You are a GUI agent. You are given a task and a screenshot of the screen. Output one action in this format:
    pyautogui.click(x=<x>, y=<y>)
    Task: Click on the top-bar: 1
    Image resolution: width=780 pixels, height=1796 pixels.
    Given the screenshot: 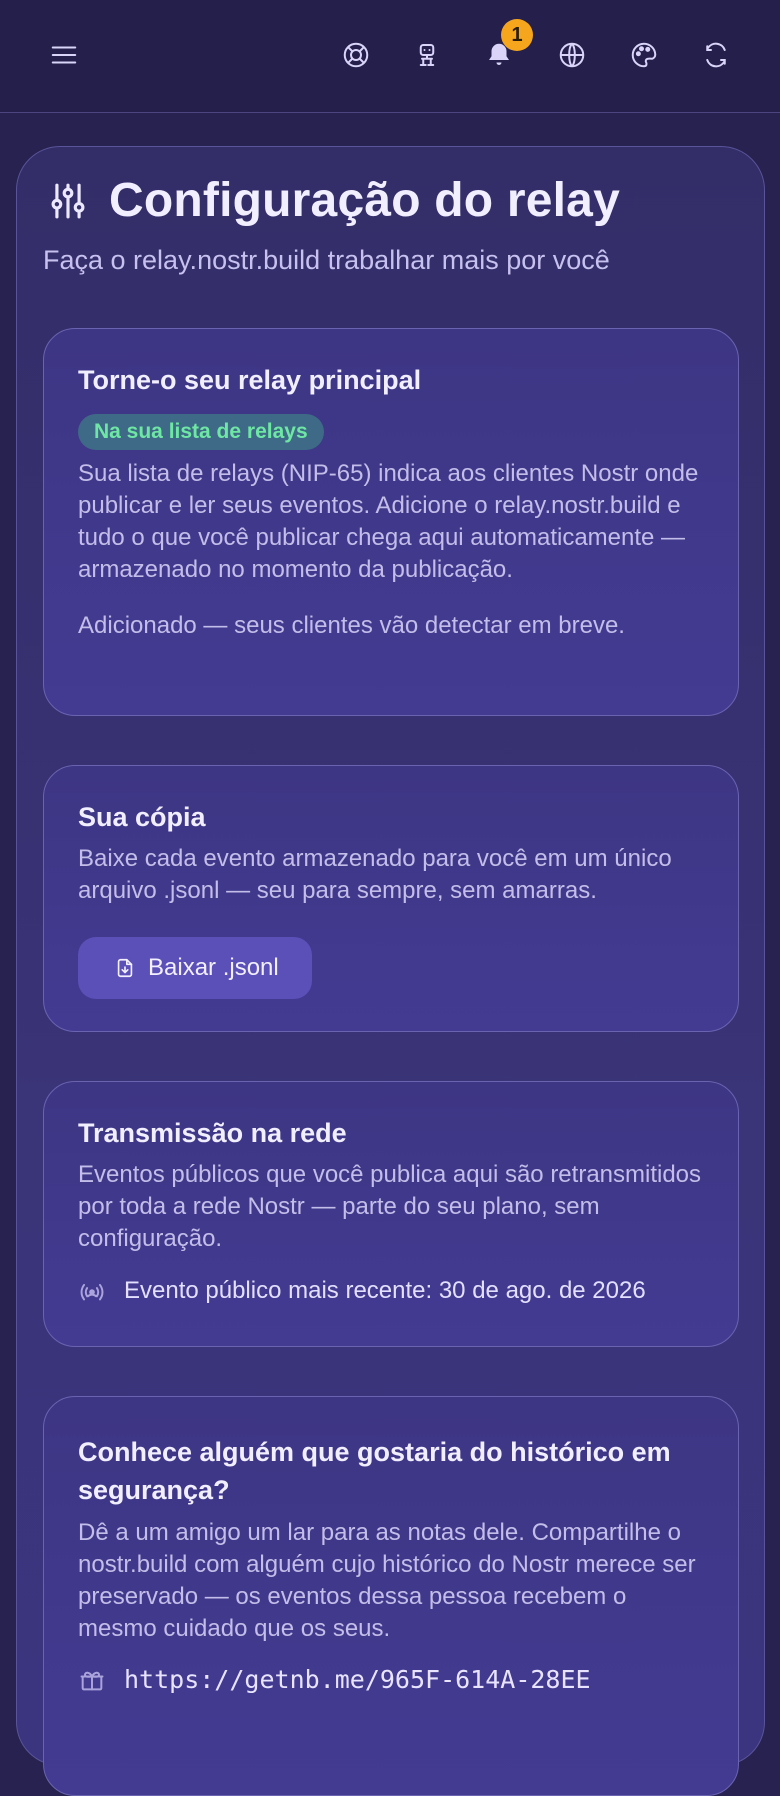 What is the action you would take?
    pyautogui.click(x=390, y=56)
    